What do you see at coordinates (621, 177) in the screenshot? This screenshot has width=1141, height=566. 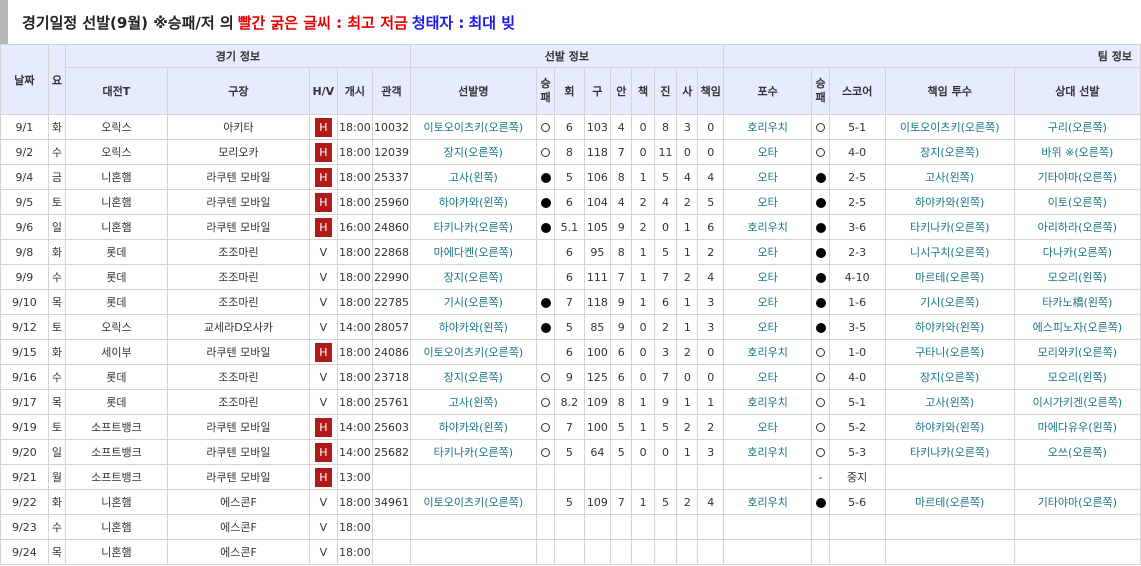 I see `cell-hits: 8` at bounding box center [621, 177].